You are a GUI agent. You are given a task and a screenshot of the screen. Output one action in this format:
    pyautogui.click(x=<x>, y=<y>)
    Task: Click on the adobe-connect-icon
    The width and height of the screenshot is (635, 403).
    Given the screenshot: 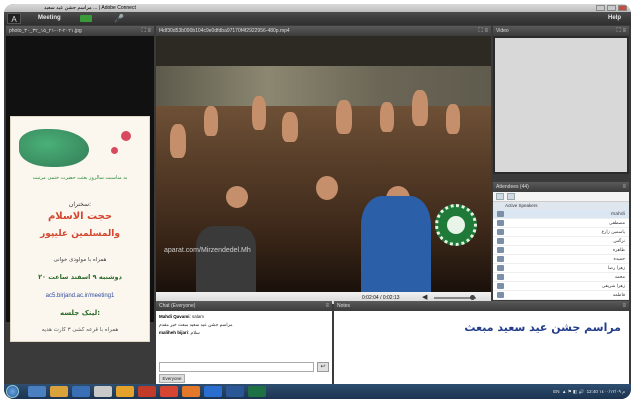 What is the action you would take?
    pyautogui.click(x=191, y=391)
    